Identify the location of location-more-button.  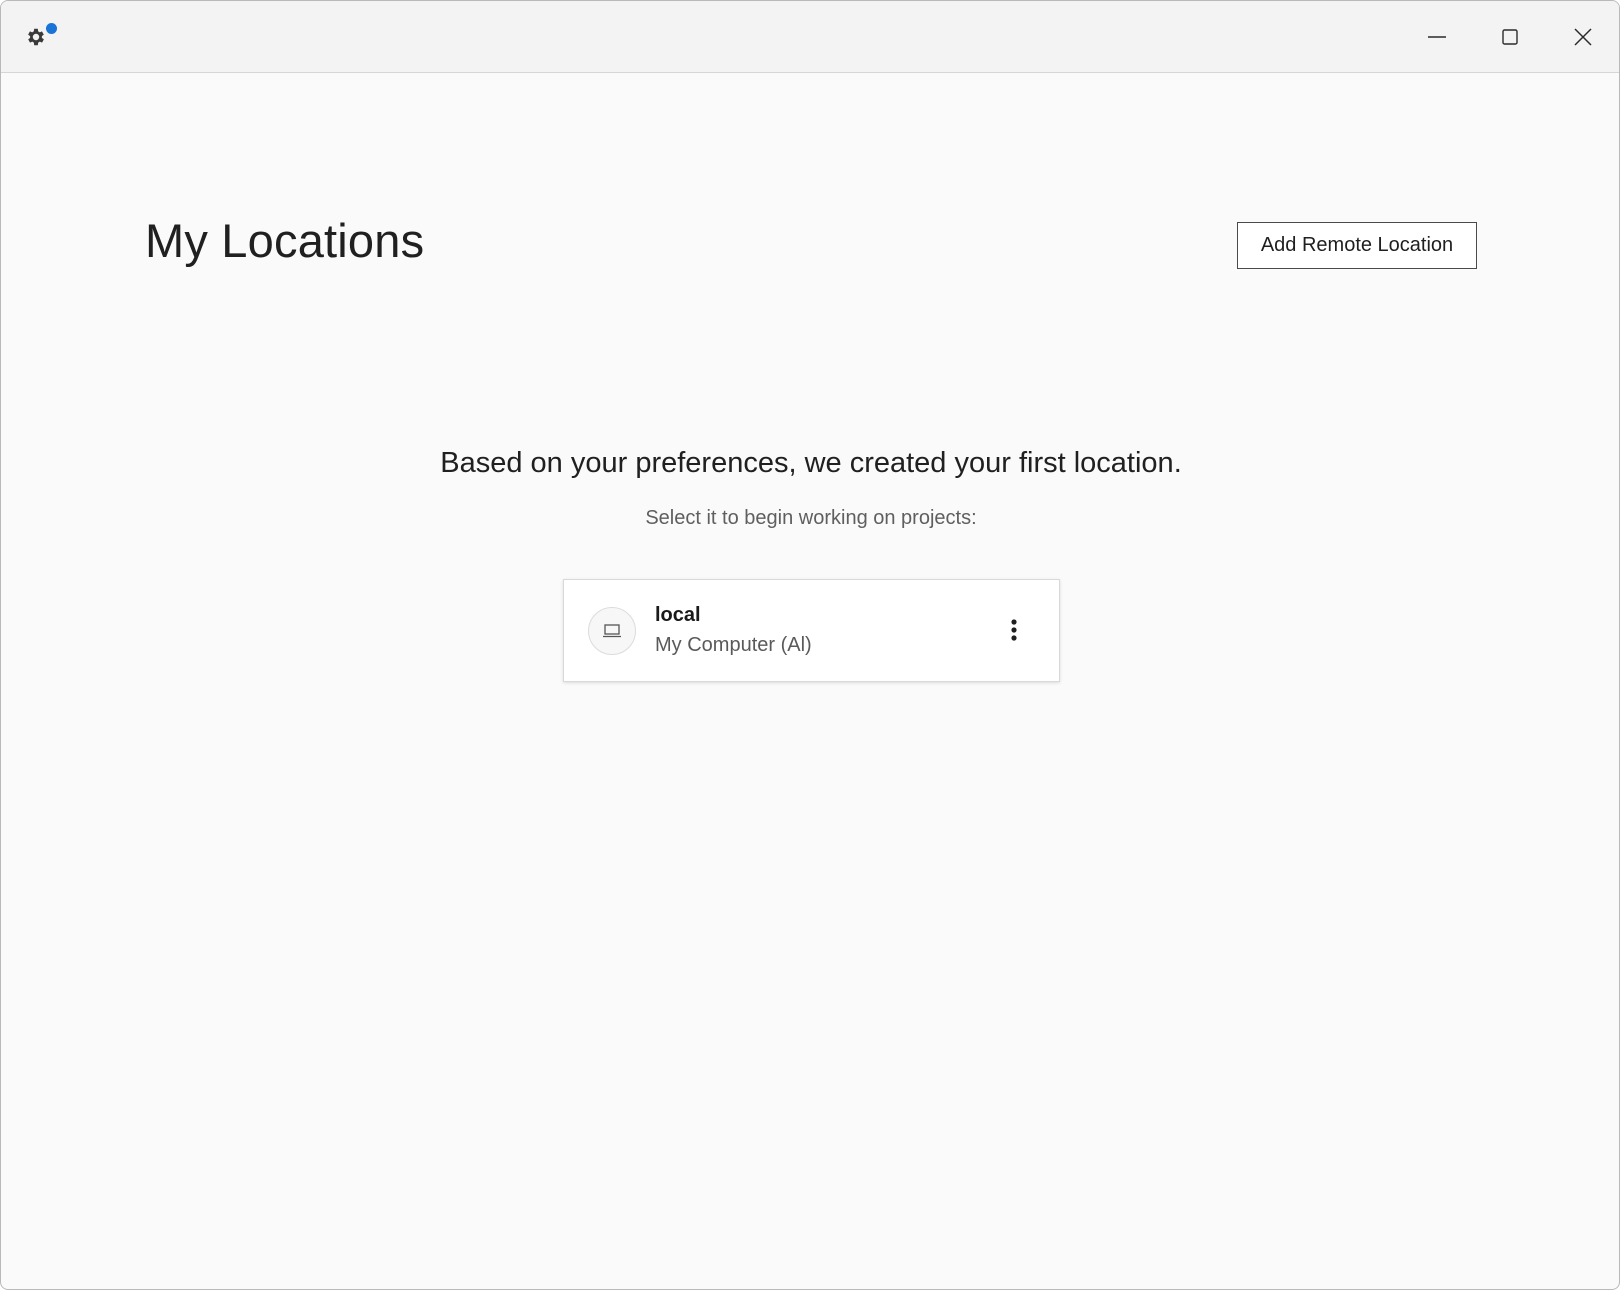
(1014, 630).